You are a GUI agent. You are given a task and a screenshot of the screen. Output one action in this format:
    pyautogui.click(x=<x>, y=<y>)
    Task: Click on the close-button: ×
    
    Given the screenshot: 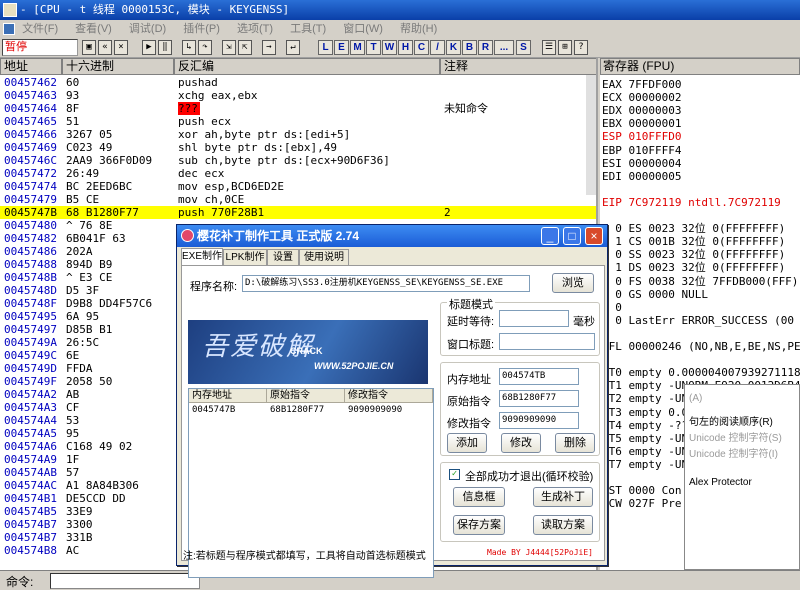 What is the action you would take?
    pyautogui.click(x=594, y=236)
    